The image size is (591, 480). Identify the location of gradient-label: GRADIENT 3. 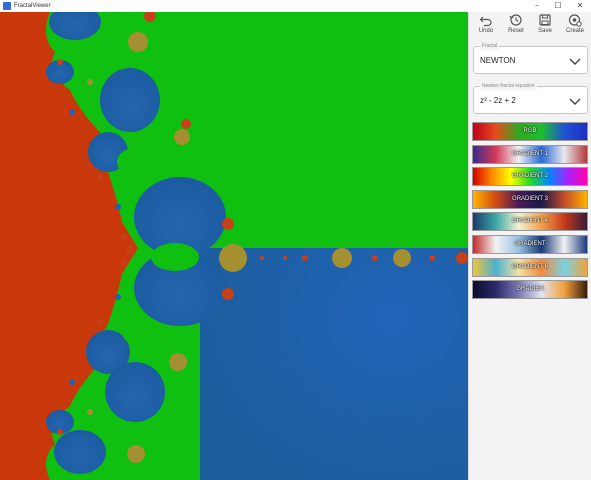
(530, 199).